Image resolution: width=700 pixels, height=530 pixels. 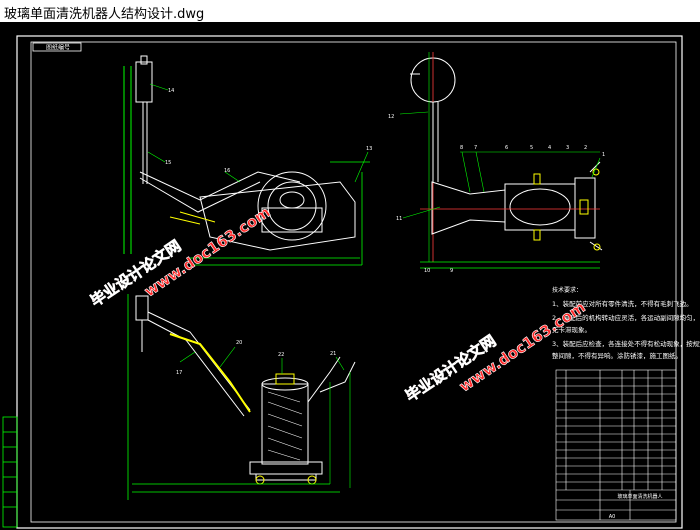 What do you see at coordinates (567, 290) in the screenshot?
I see `notes-heading: 技术要求：` at bounding box center [567, 290].